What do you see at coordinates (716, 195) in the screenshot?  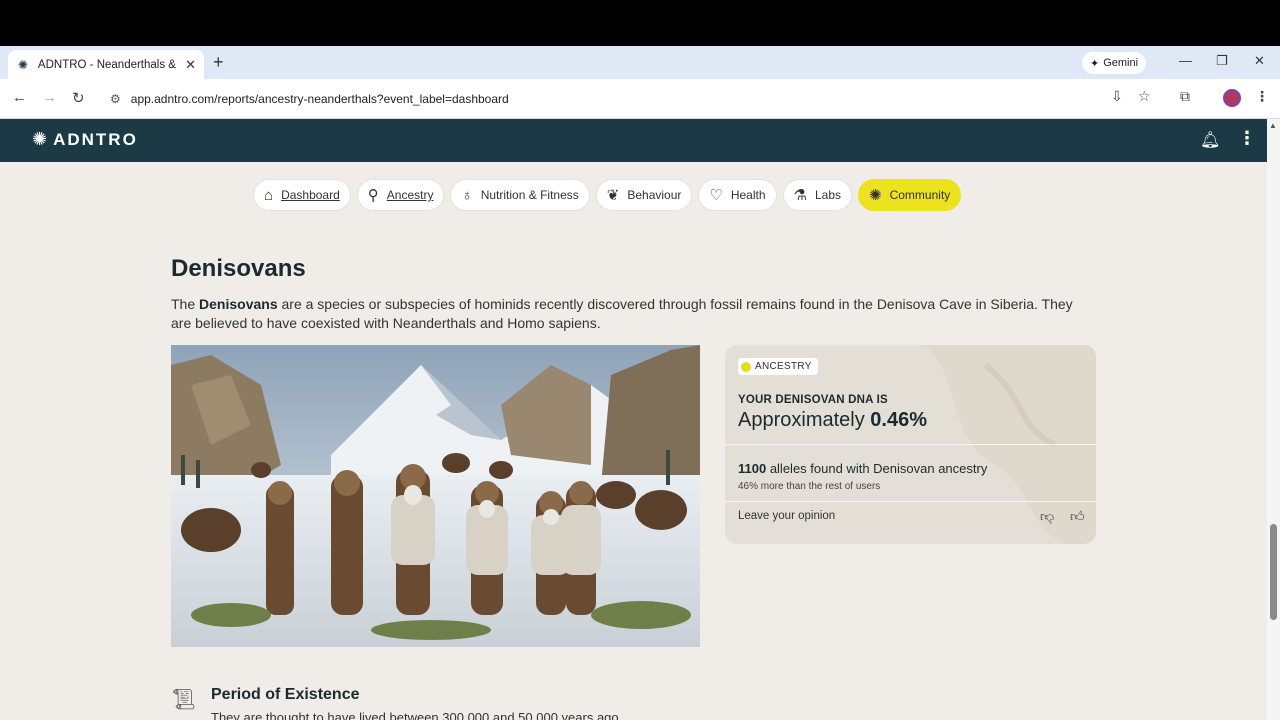 I see `heart-pulse-icon: ♡` at bounding box center [716, 195].